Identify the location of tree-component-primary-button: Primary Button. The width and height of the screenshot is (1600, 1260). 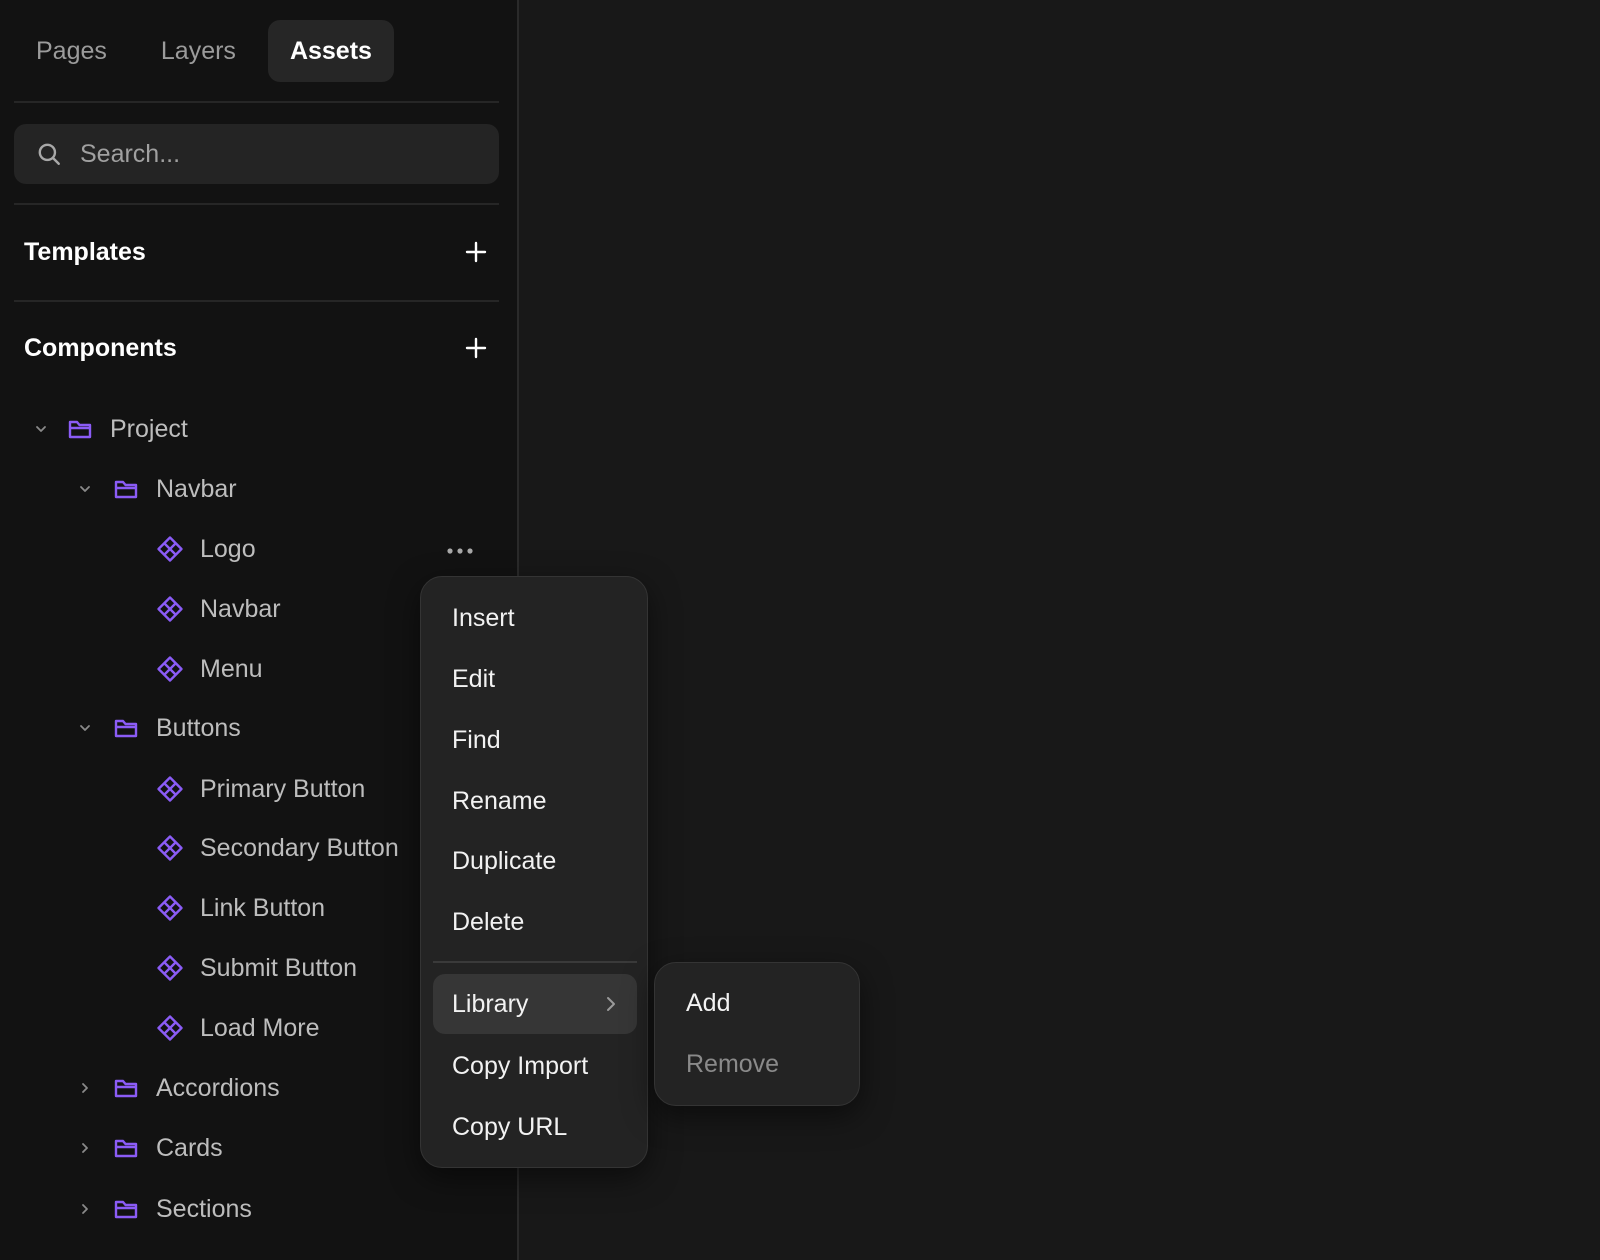
(260, 789).